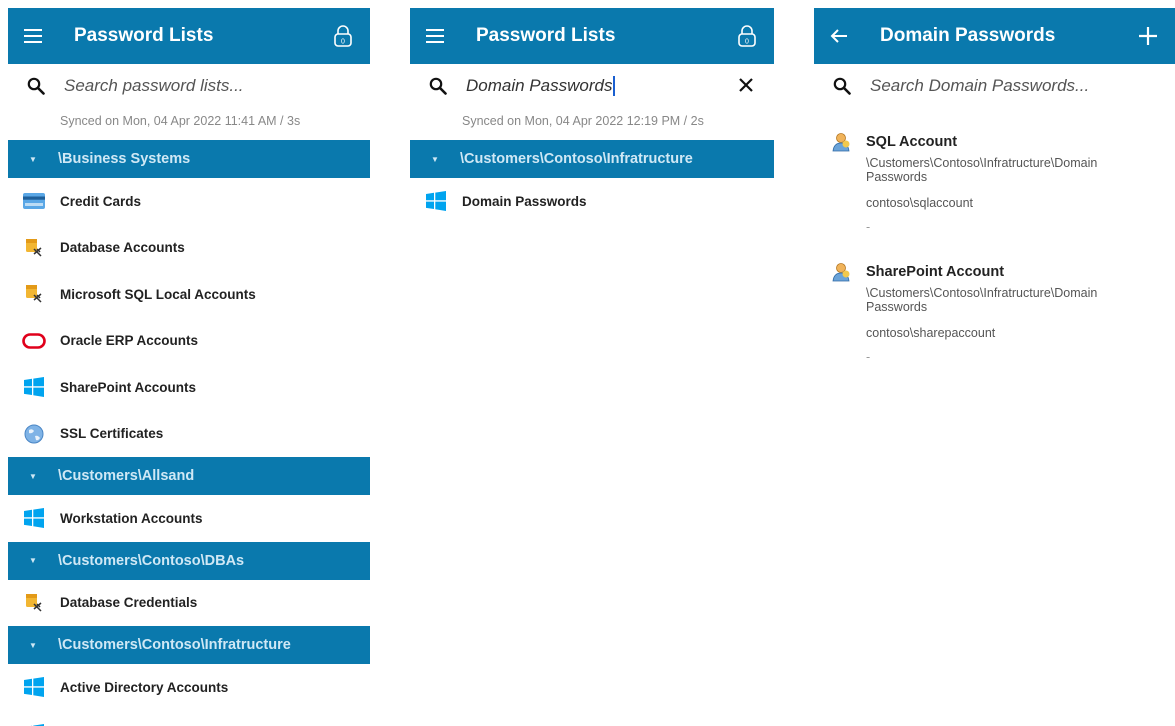 The image size is (1175, 726). I want to click on list-item: Microsoft SQL Local Accounts, so click(189, 294).